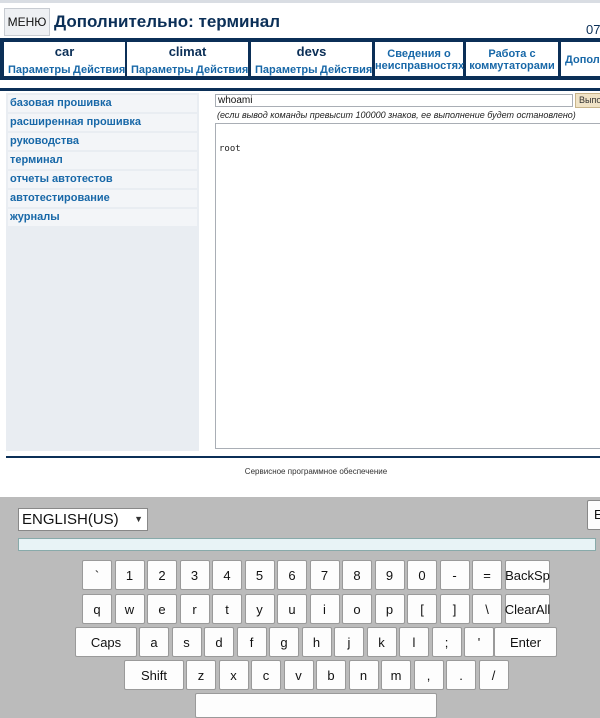 The image size is (600, 718). I want to click on key: z, so click(201, 675).